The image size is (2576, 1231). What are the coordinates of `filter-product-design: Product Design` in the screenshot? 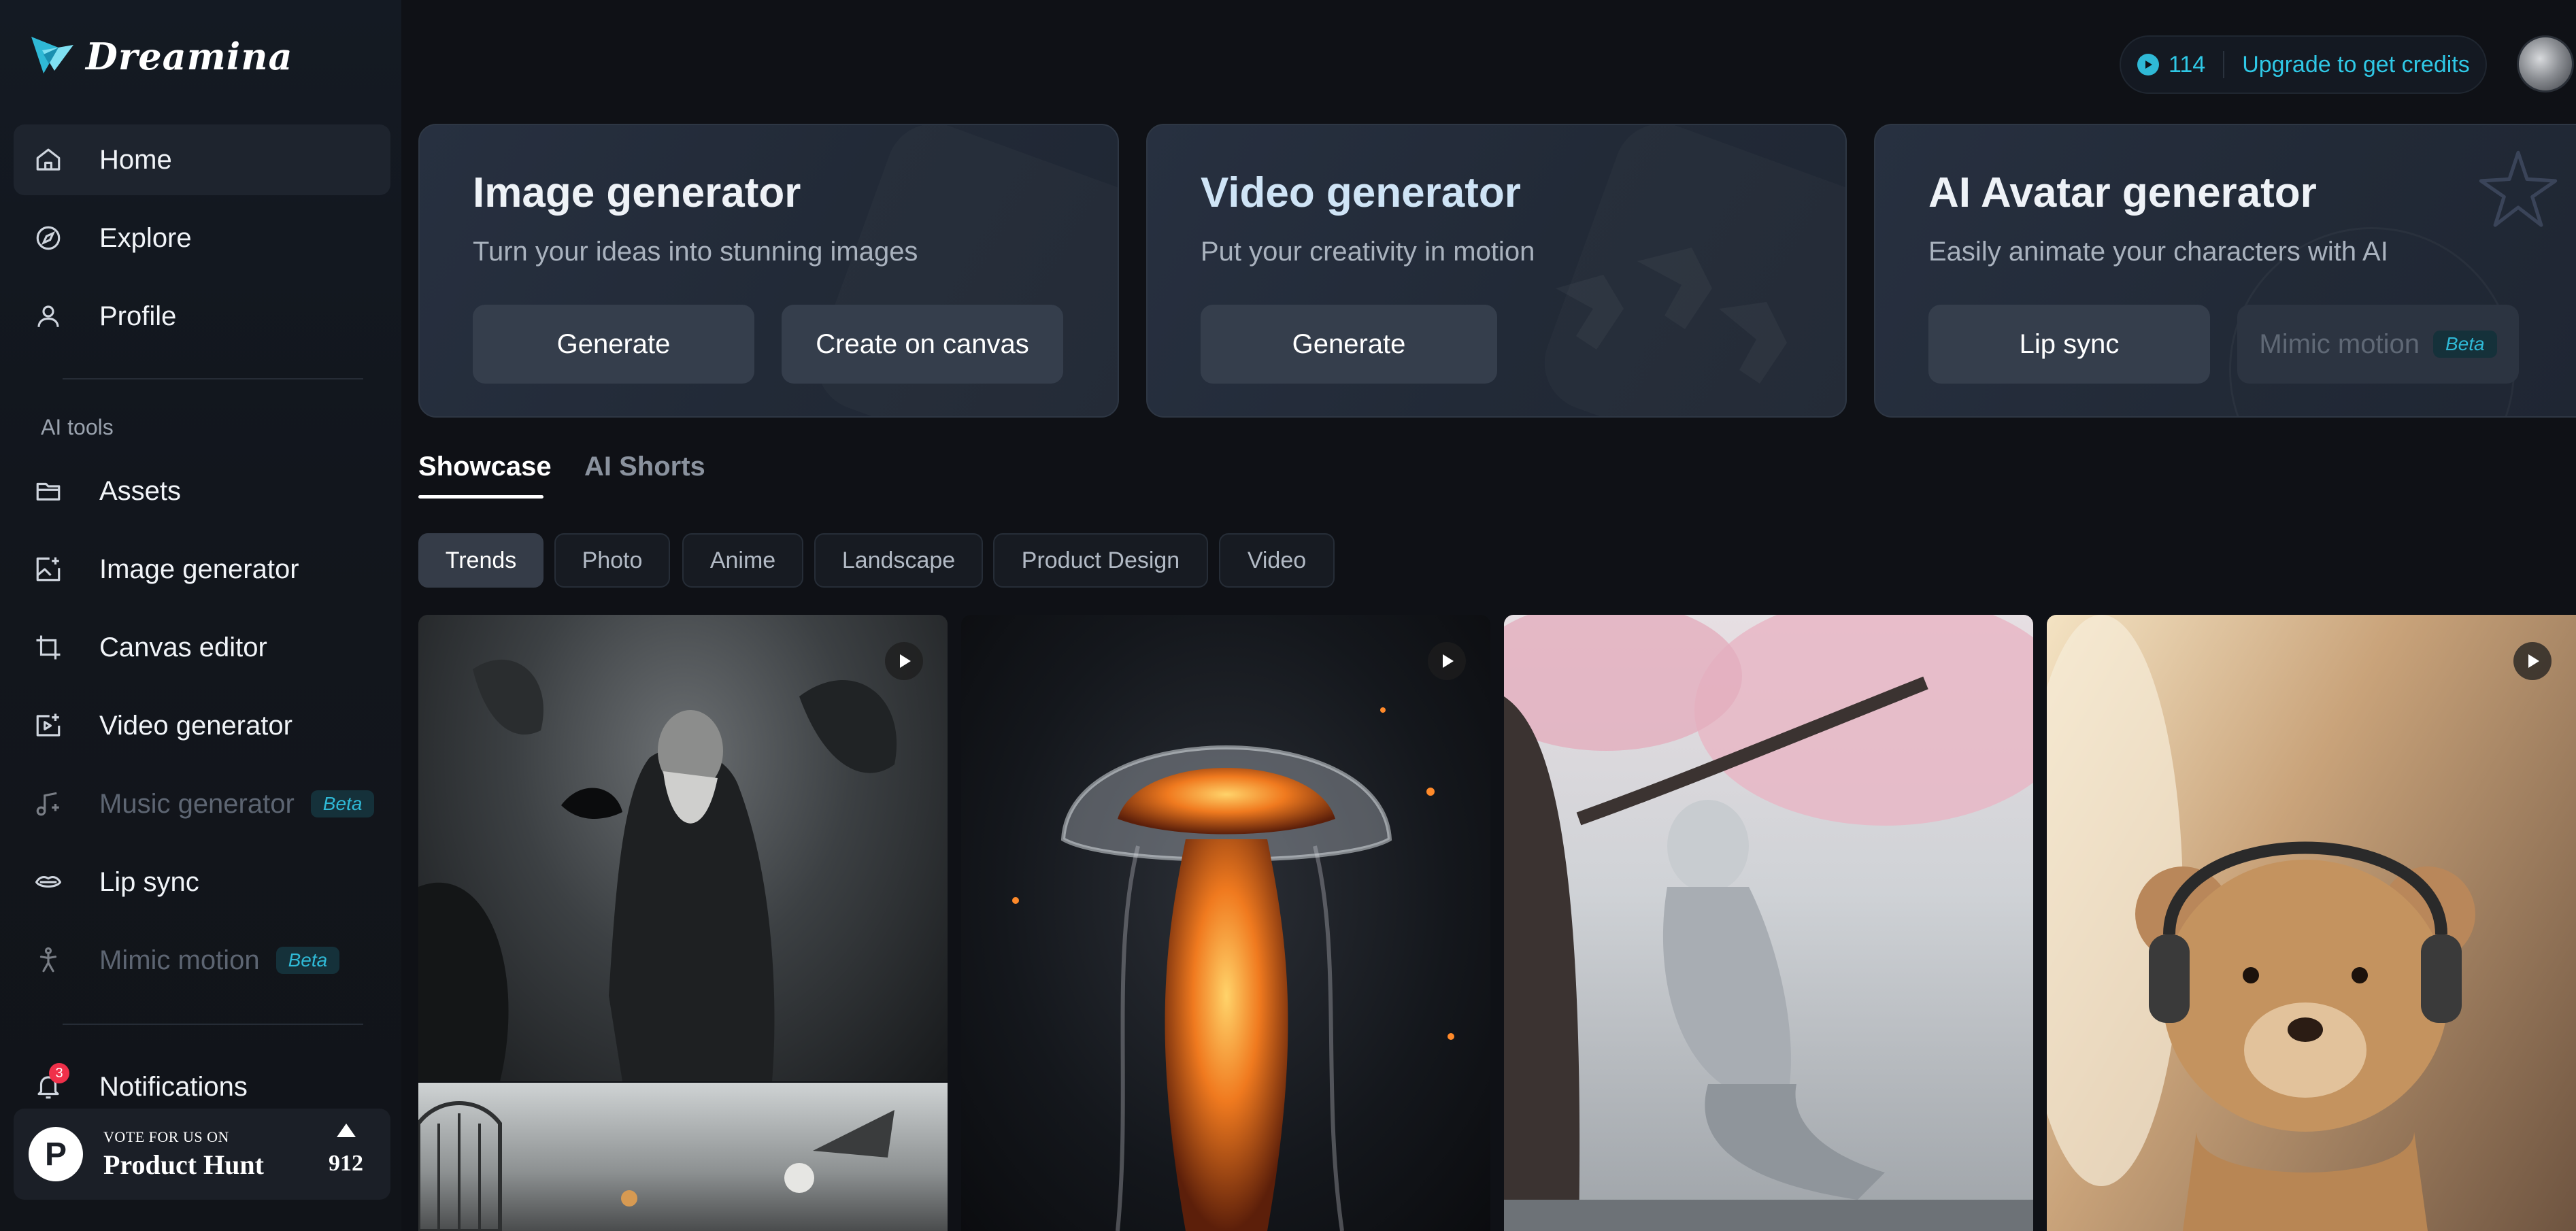 It's located at (1100, 560).